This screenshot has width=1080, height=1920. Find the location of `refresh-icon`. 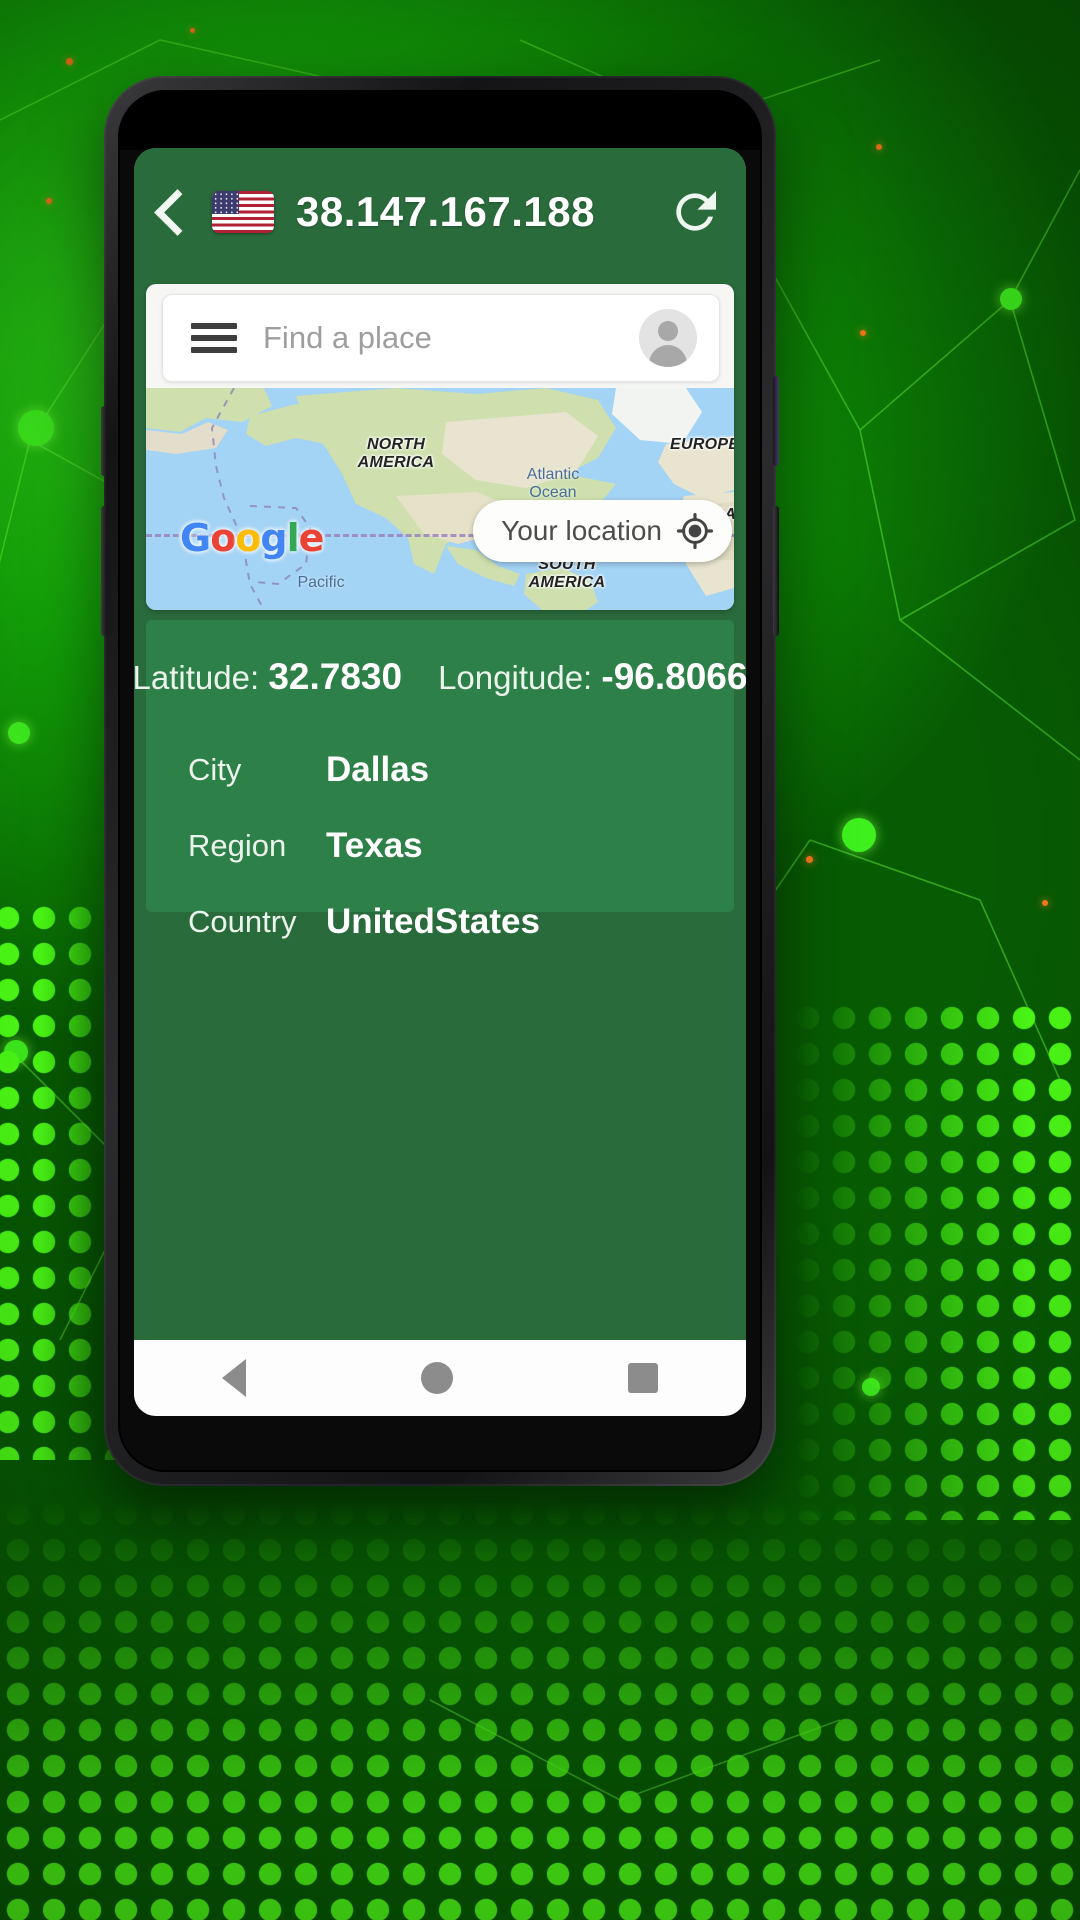

refresh-icon is located at coordinates (696, 211).